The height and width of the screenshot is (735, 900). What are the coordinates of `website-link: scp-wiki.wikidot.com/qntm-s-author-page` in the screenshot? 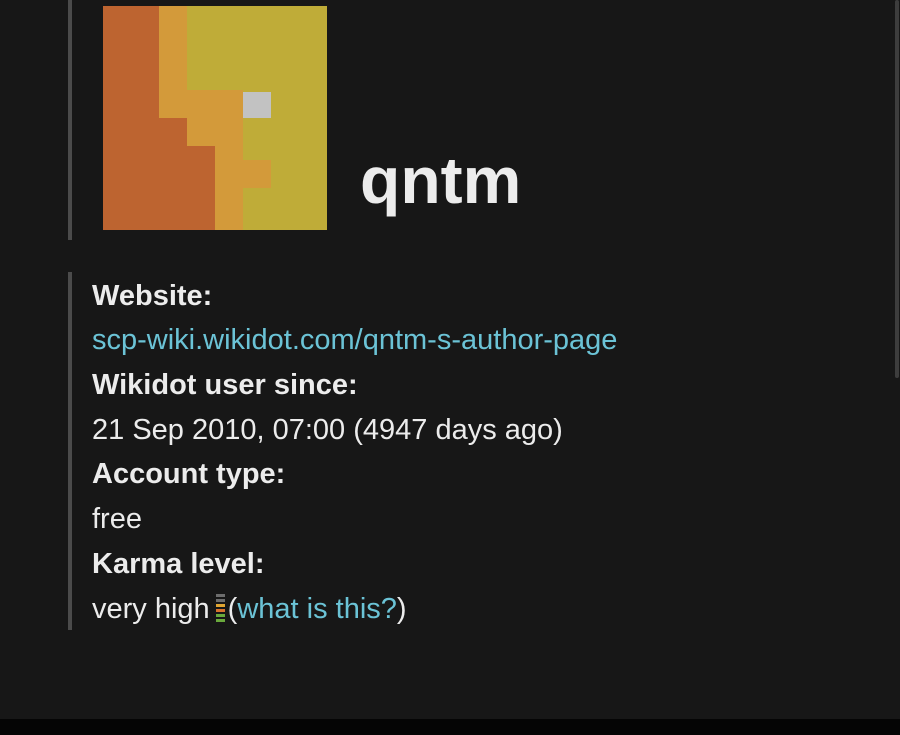 It's located at (354, 340).